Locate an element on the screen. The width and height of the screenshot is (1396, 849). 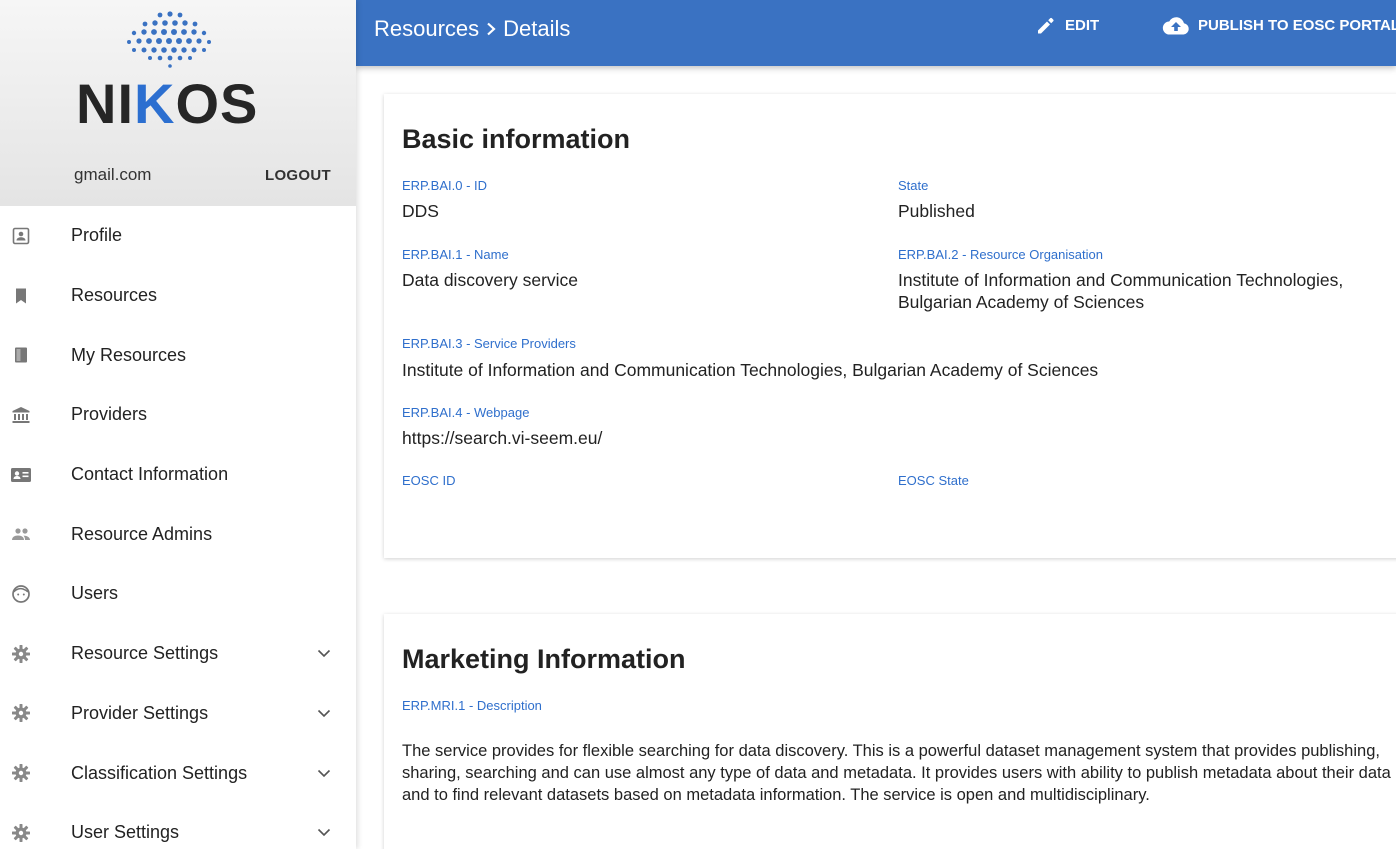
logo-text-k: K is located at coordinates (155, 103).